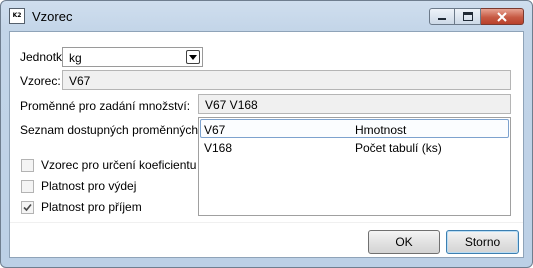 This screenshot has height=268, width=533. I want to click on available-variables-label: Seznam dostupných proměnných:, so click(111, 130).